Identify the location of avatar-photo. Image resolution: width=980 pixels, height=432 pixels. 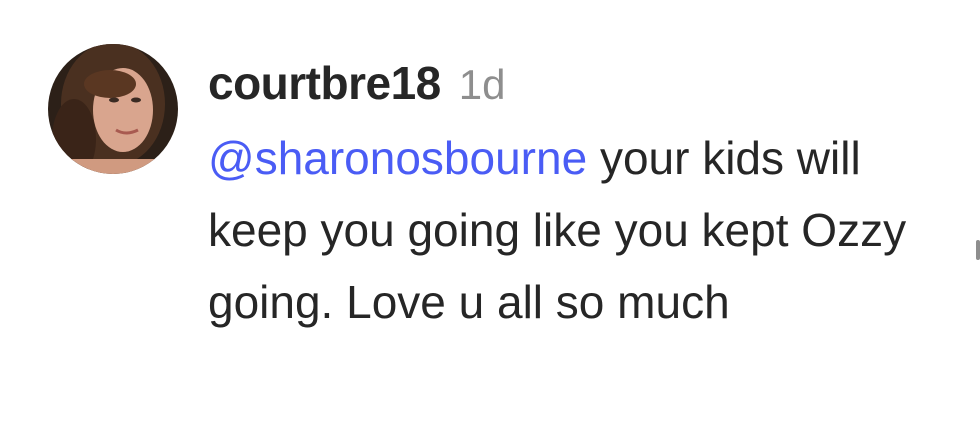
(113, 109).